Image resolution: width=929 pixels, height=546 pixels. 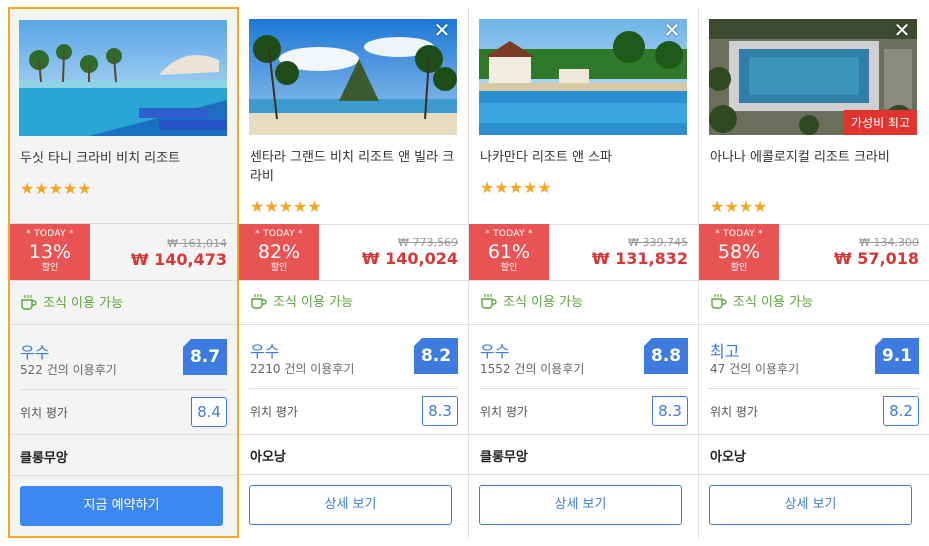 I want to click on review-score: 9.1, so click(x=897, y=356).